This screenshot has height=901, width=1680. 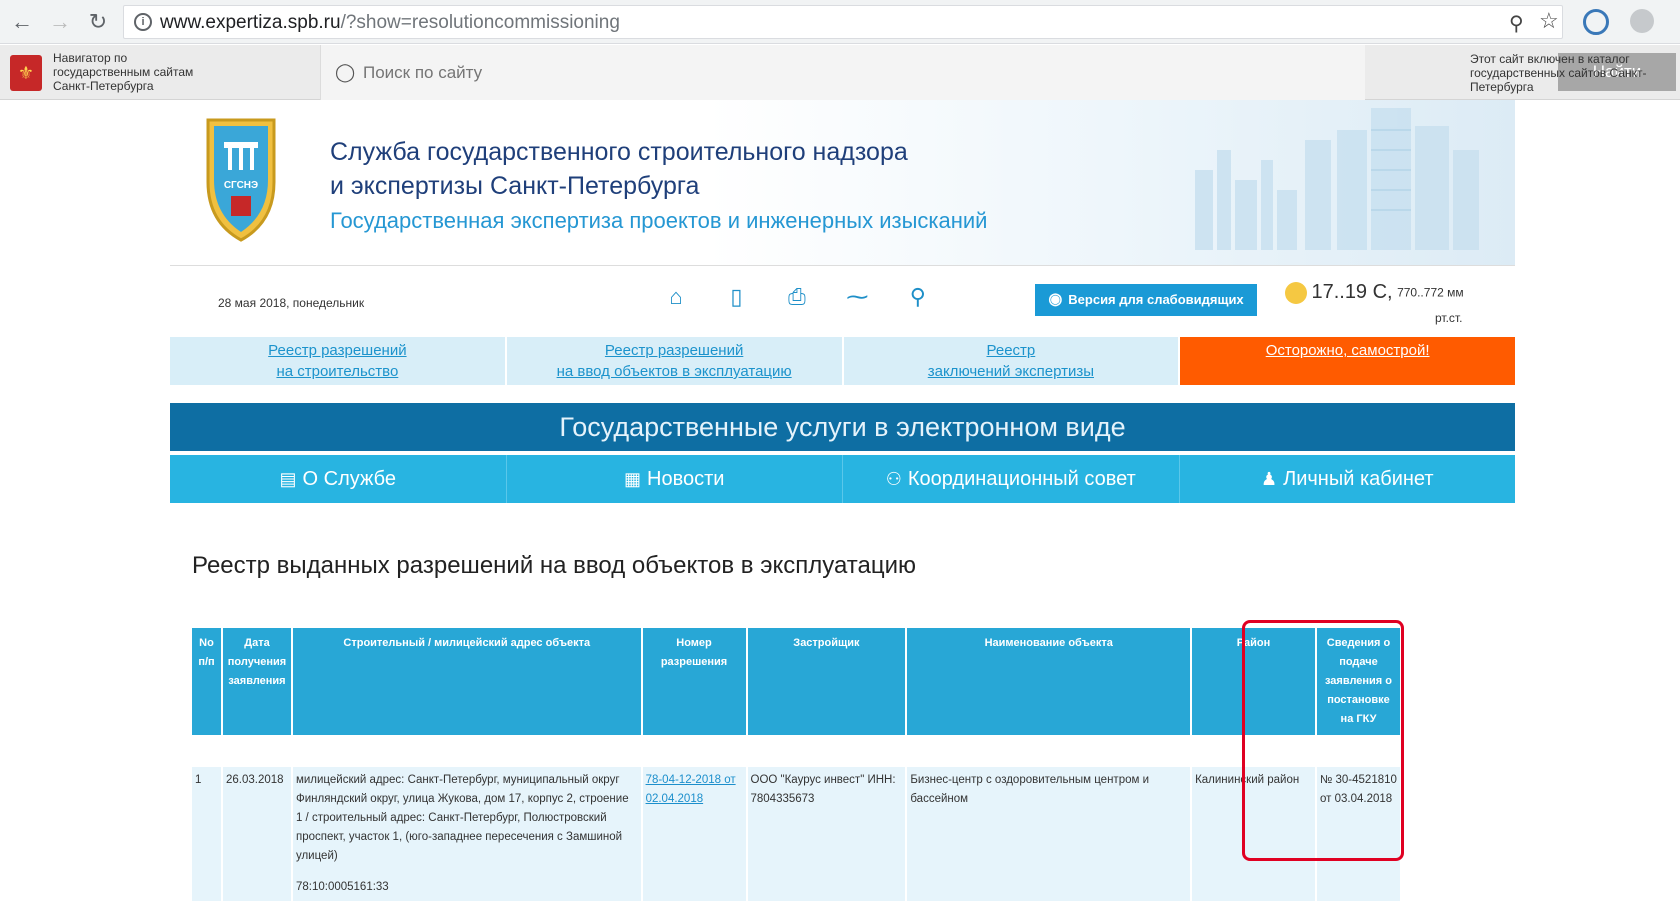 What do you see at coordinates (1156, 299) in the screenshot?
I see `low-vision-label: Версия для слабовидящих` at bounding box center [1156, 299].